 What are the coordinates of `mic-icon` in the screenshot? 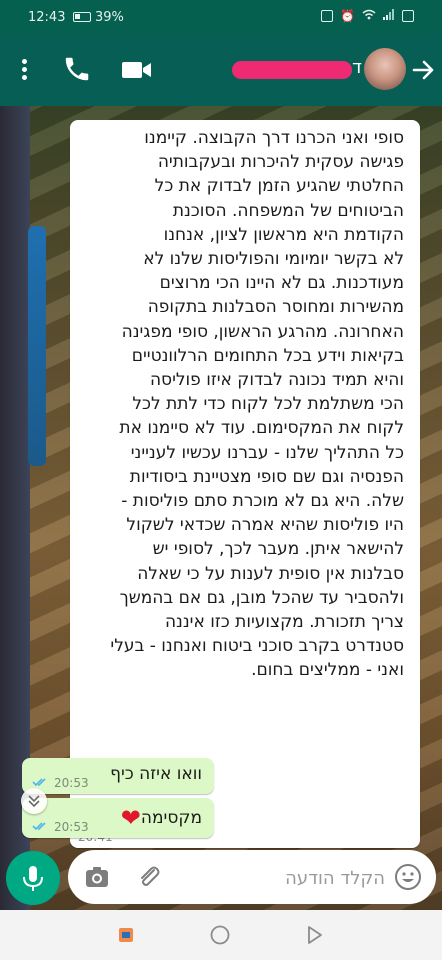 It's located at (33, 878).